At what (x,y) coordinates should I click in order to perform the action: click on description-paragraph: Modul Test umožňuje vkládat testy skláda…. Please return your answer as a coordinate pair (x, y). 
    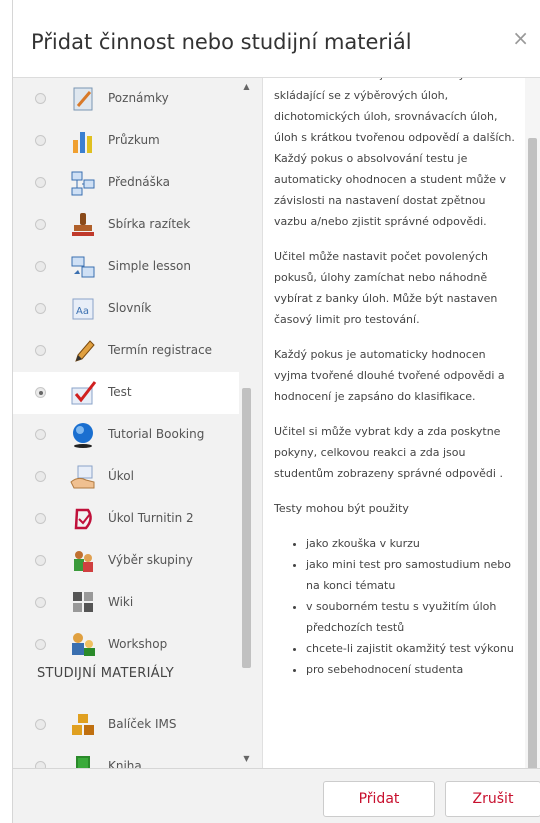
    Looking at the image, I should click on (394, 153).